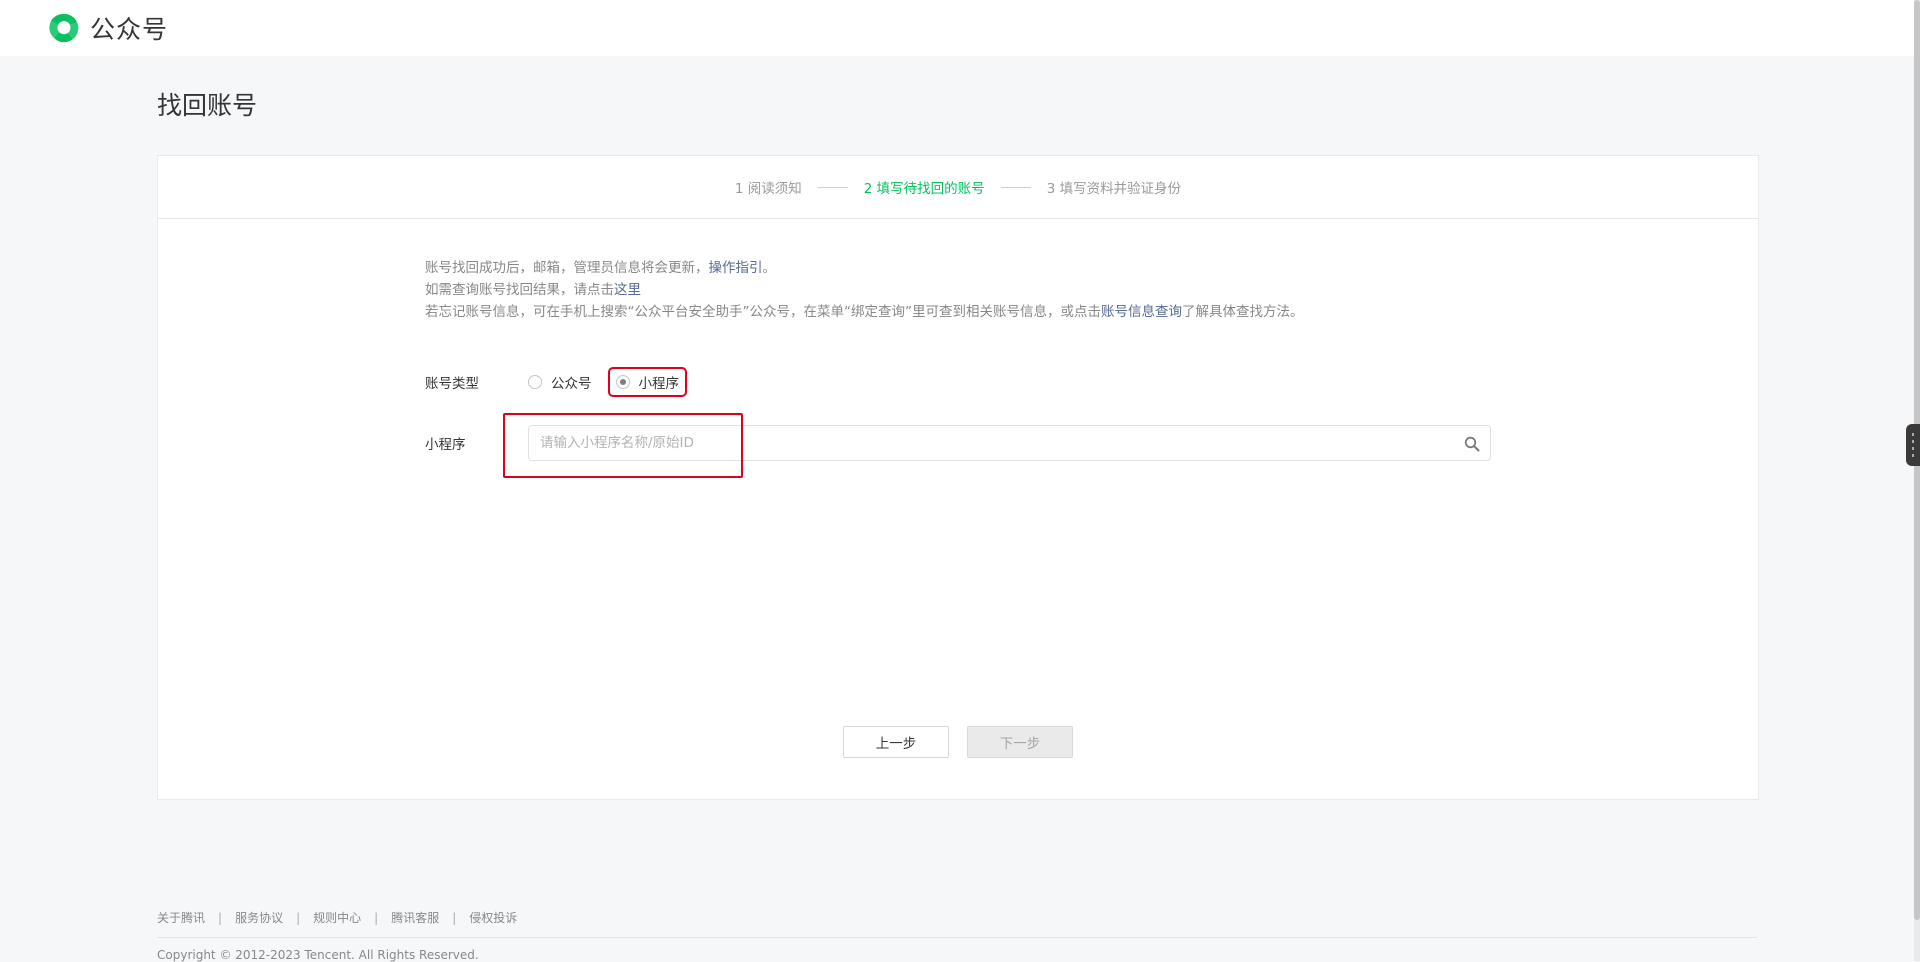 Image resolution: width=1920 pixels, height=962 pixels. I want to click on mini-program-label: 小程序, so click(445, 445).